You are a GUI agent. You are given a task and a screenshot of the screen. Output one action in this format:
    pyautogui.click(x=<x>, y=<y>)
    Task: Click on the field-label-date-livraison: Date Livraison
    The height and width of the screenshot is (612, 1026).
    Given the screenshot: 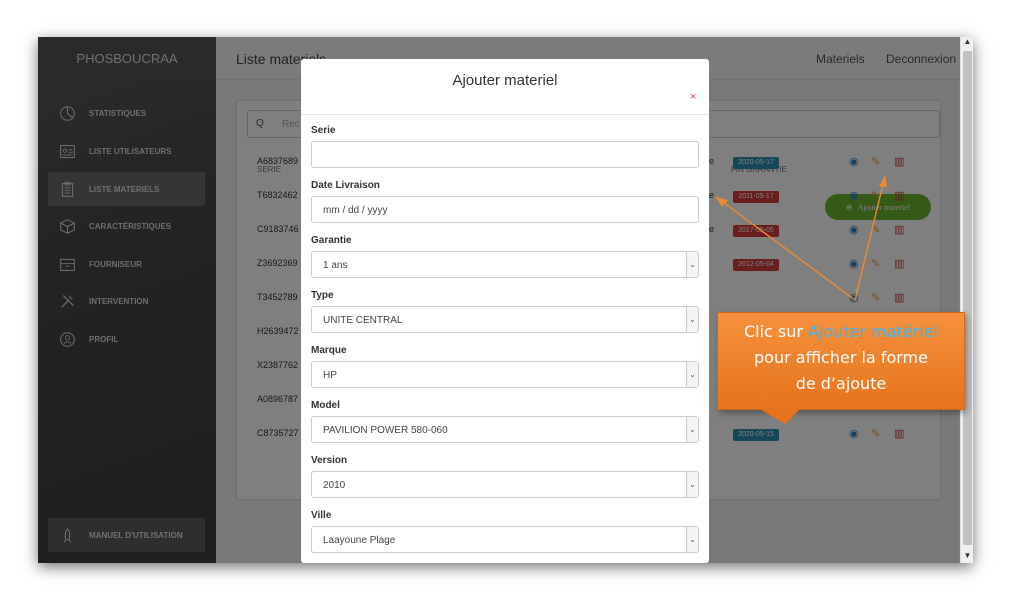 What is the action you would take?
    pyautogui.click(x=345, y=185)
    